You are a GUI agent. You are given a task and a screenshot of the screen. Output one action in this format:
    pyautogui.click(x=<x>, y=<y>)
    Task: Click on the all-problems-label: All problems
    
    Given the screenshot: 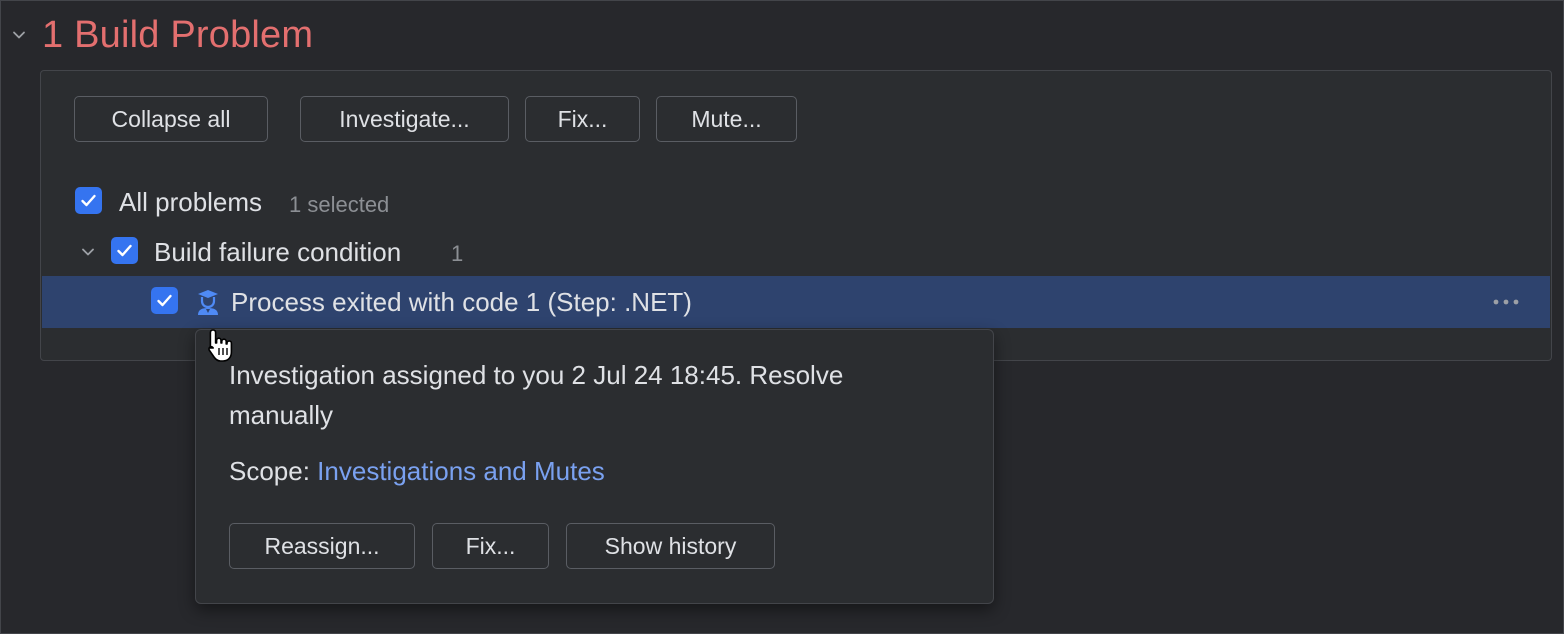 What is the action you would take?
    pyautogui.click(x=191, y=202)
    